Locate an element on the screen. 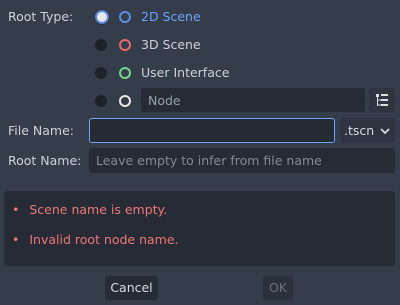  error-line: • Invalid root node name. is located at coordinates (95, 239).